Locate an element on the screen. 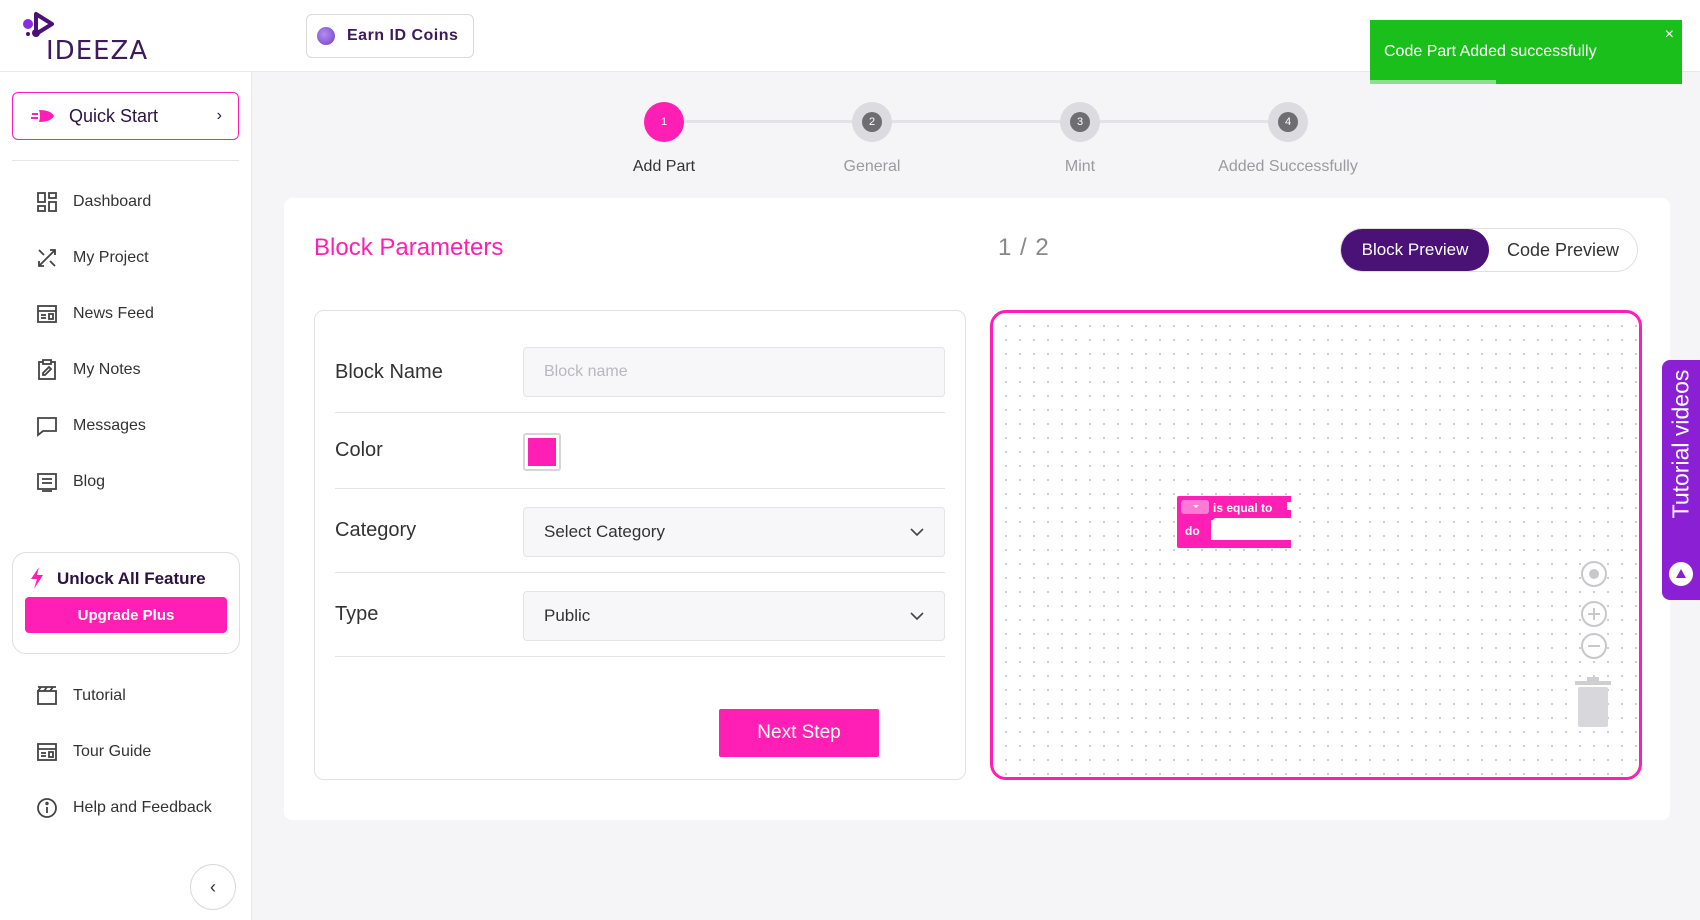 Image resolution: width=1700 pixels, height=920 pixels. sidebar-item-label: Messages is located at coordinates (109, 425).